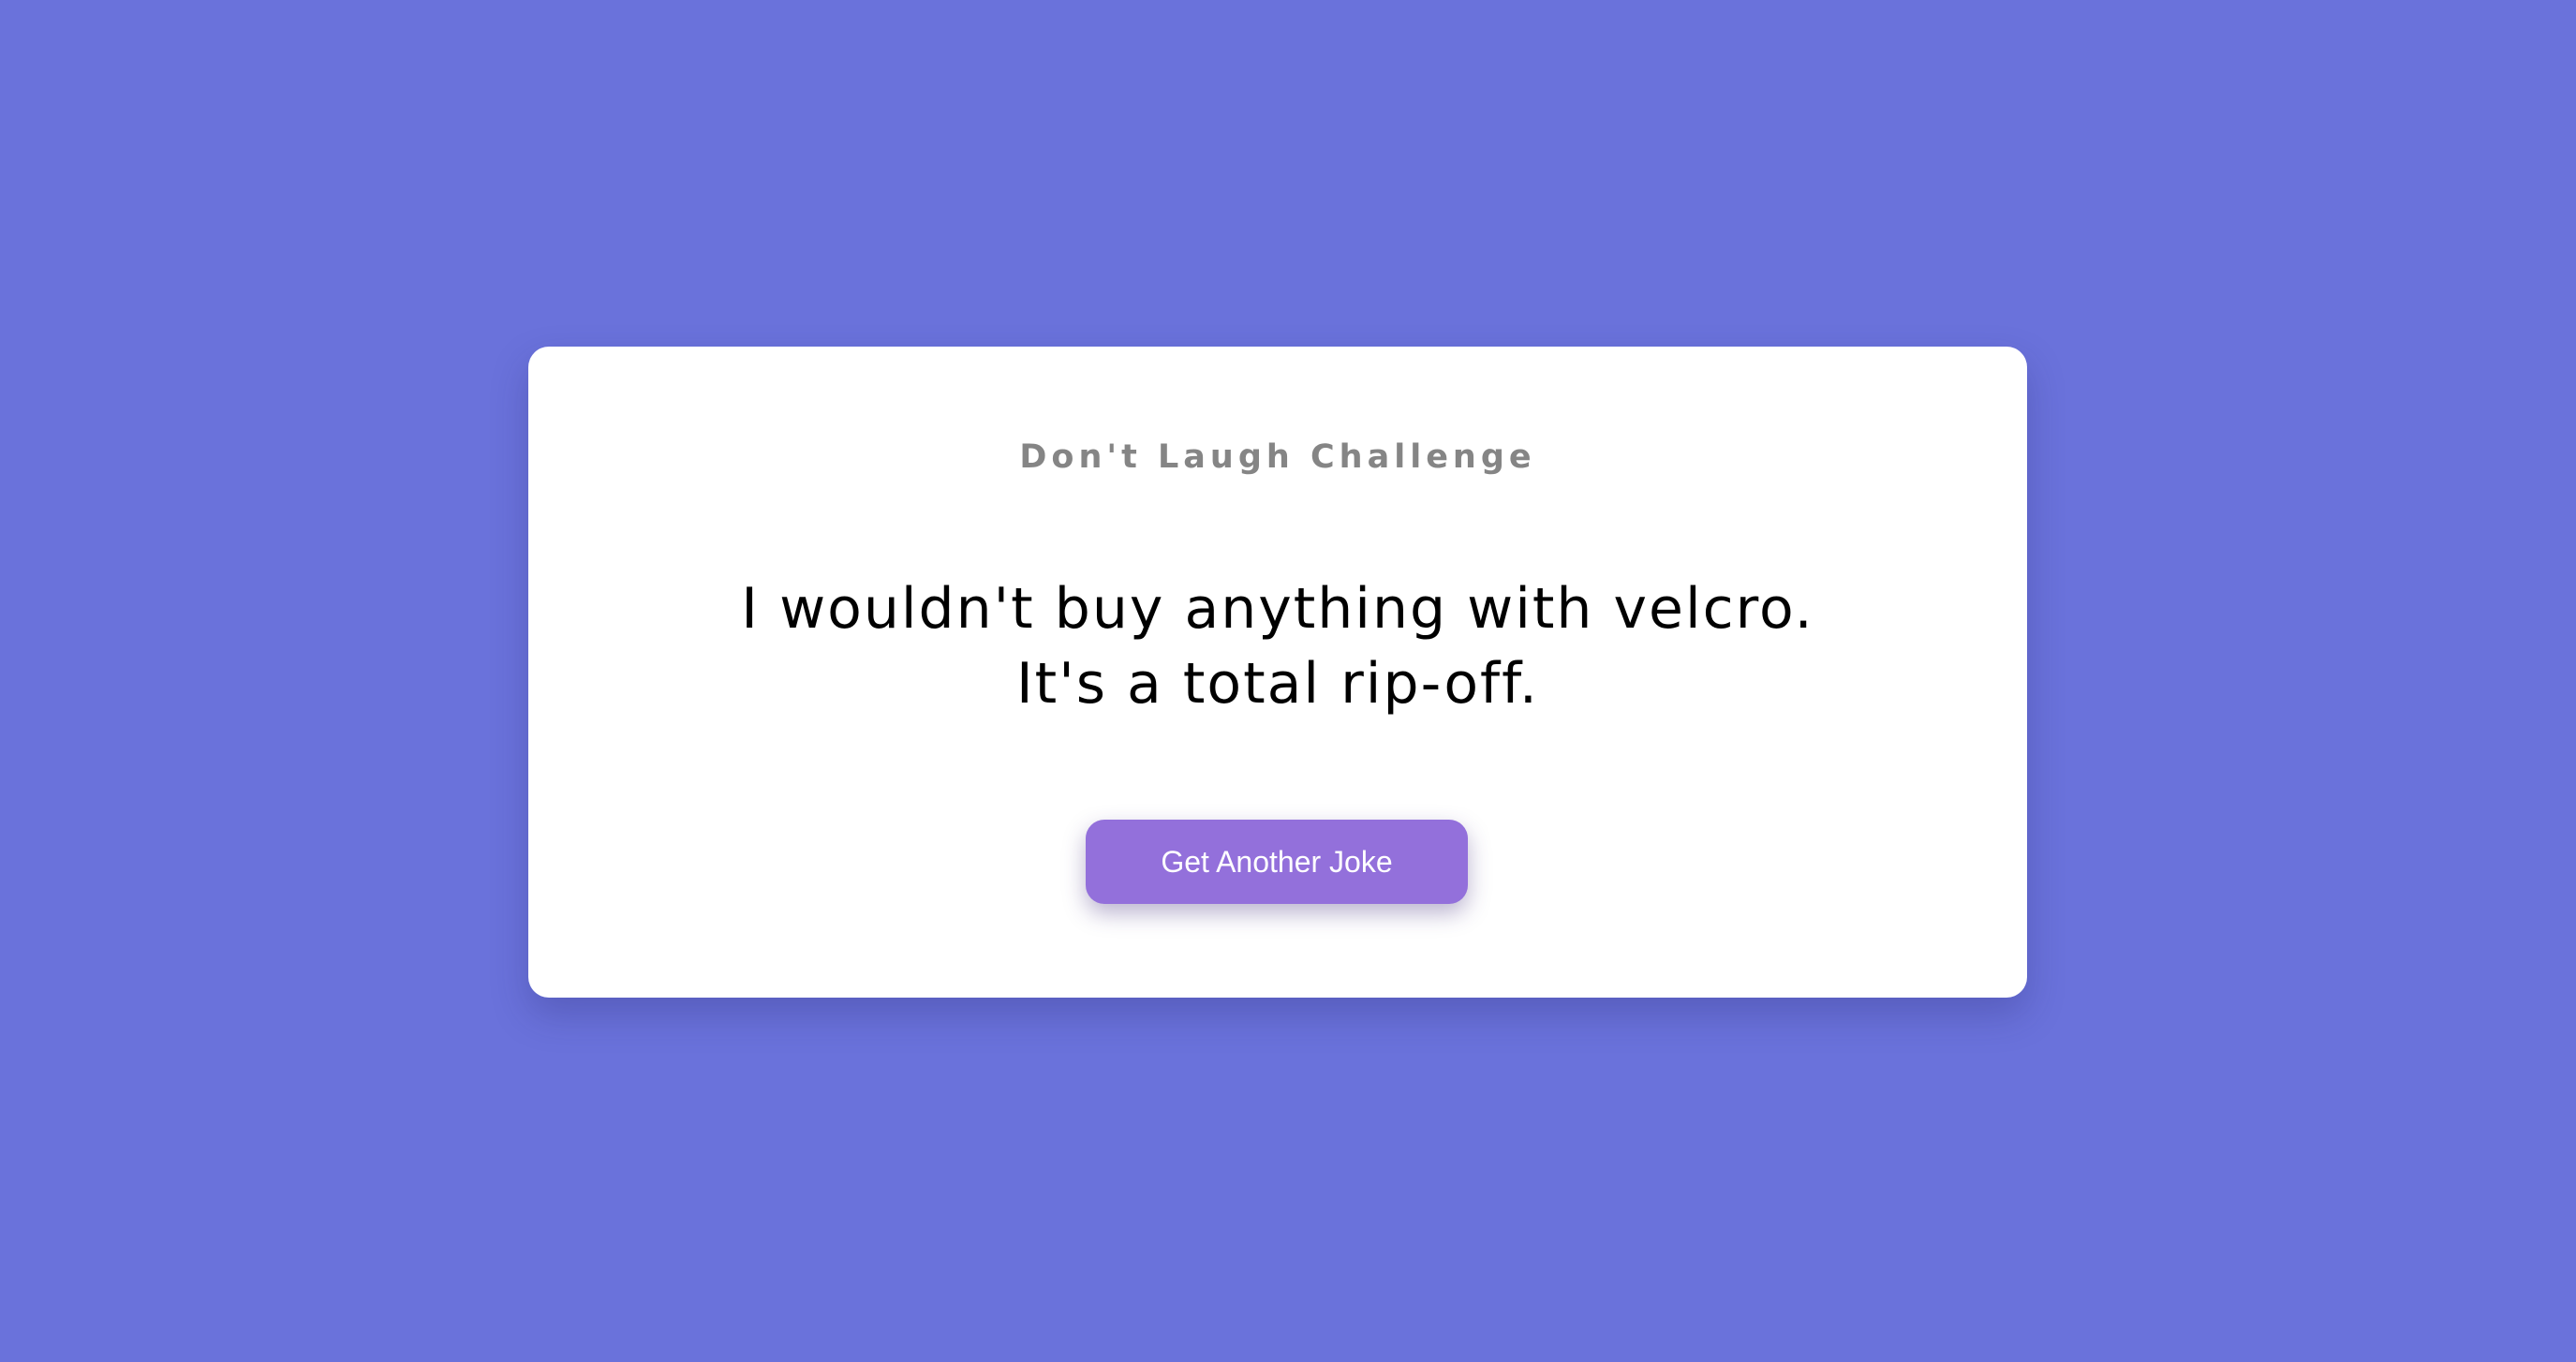  I want to click on challenge-title: Don't Laugh Challenge, so click(1277, 457).